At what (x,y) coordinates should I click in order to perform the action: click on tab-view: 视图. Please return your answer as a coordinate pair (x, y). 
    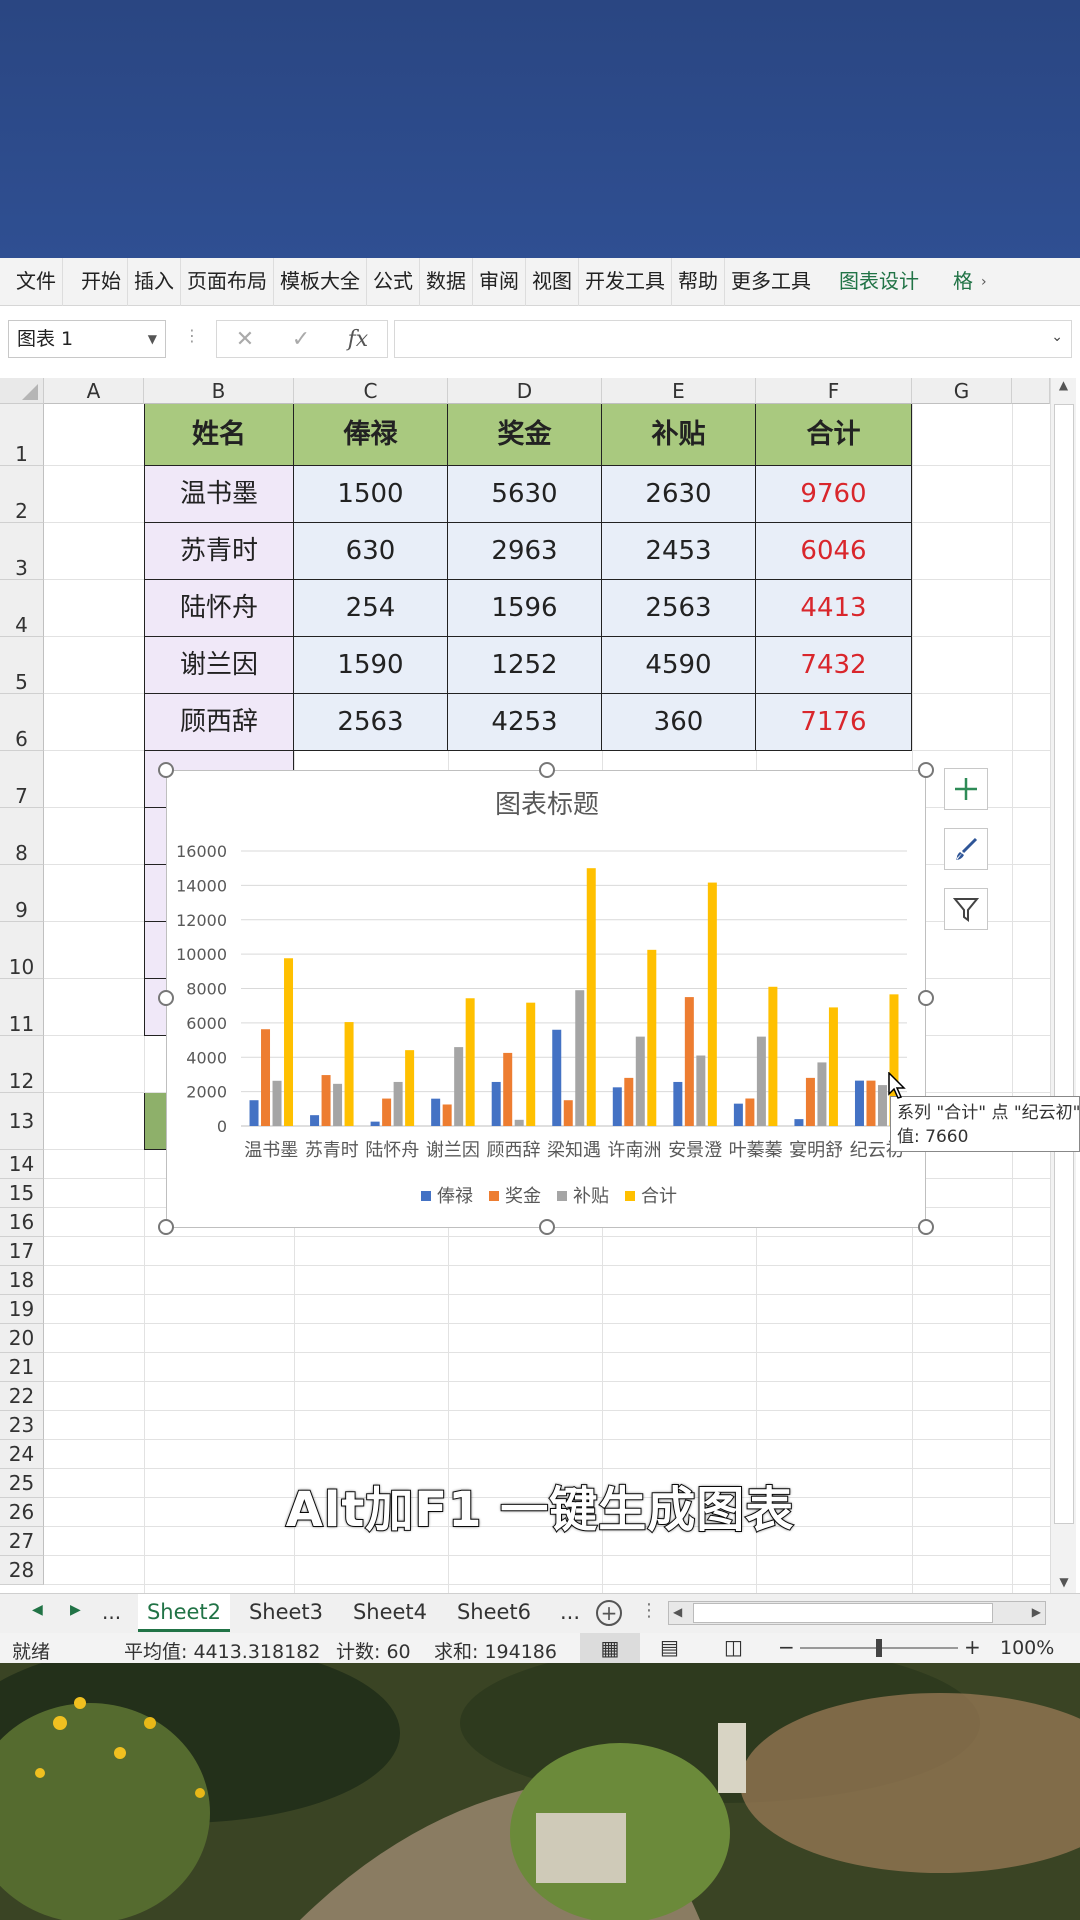
    Looking at the image, I should click on (552, 282).